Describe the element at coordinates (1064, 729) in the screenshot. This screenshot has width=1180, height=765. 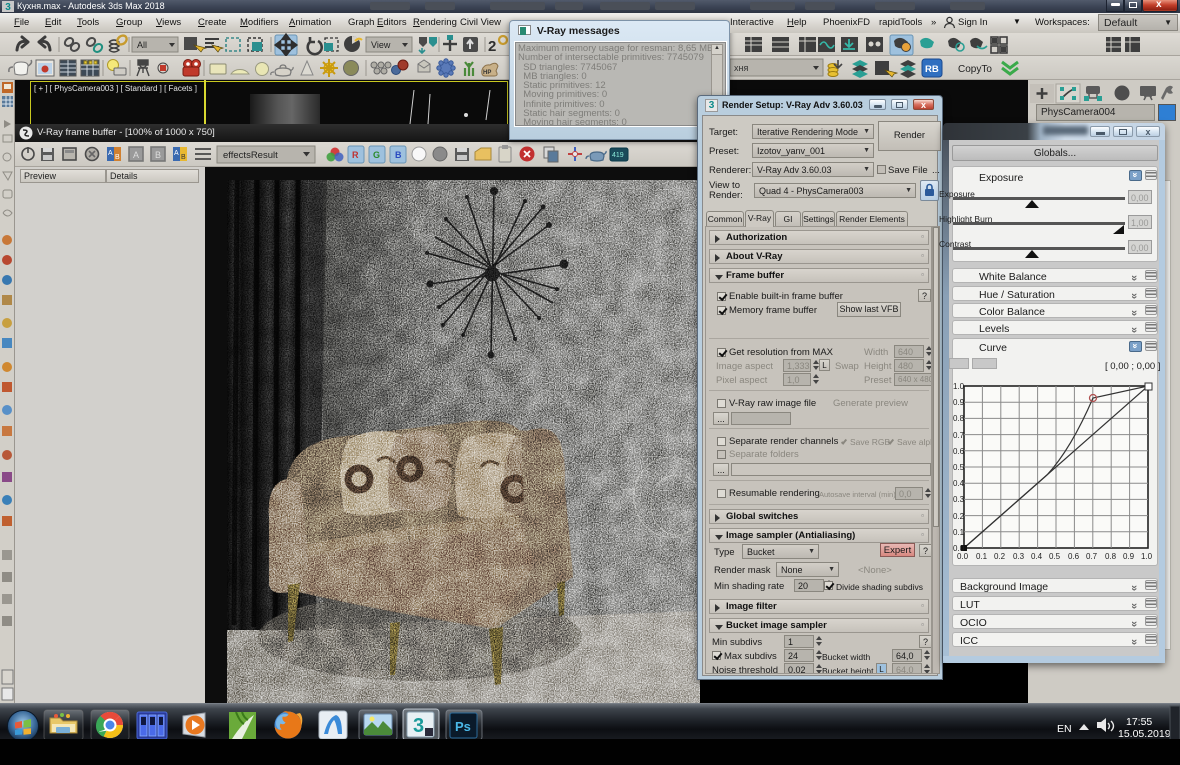
I see `svg-text: EN` at that location.